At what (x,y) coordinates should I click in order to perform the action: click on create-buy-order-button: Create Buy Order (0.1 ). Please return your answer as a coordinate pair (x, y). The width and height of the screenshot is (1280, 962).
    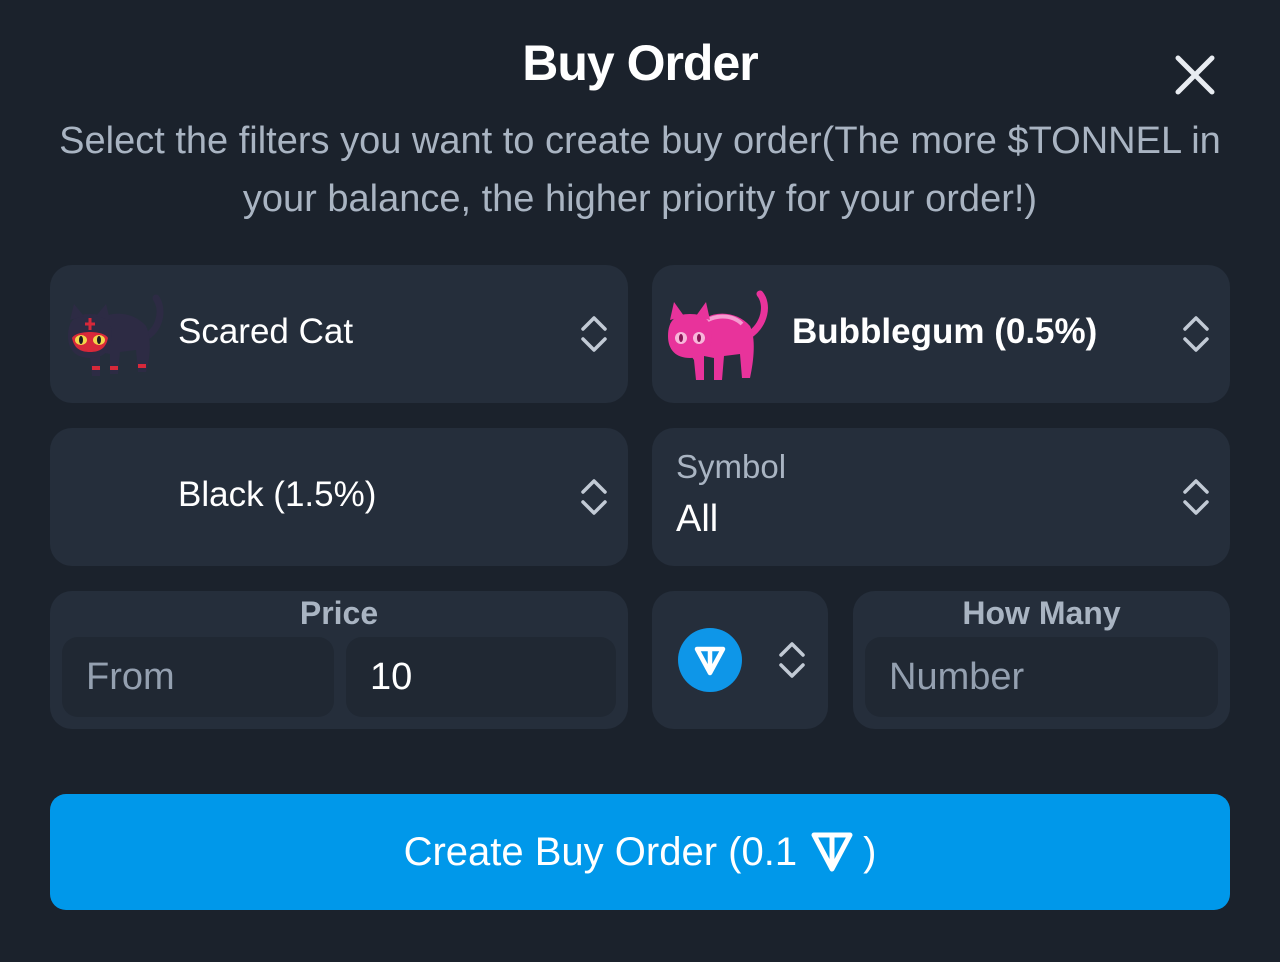
    Looking at the image, I should click on (640, 852).